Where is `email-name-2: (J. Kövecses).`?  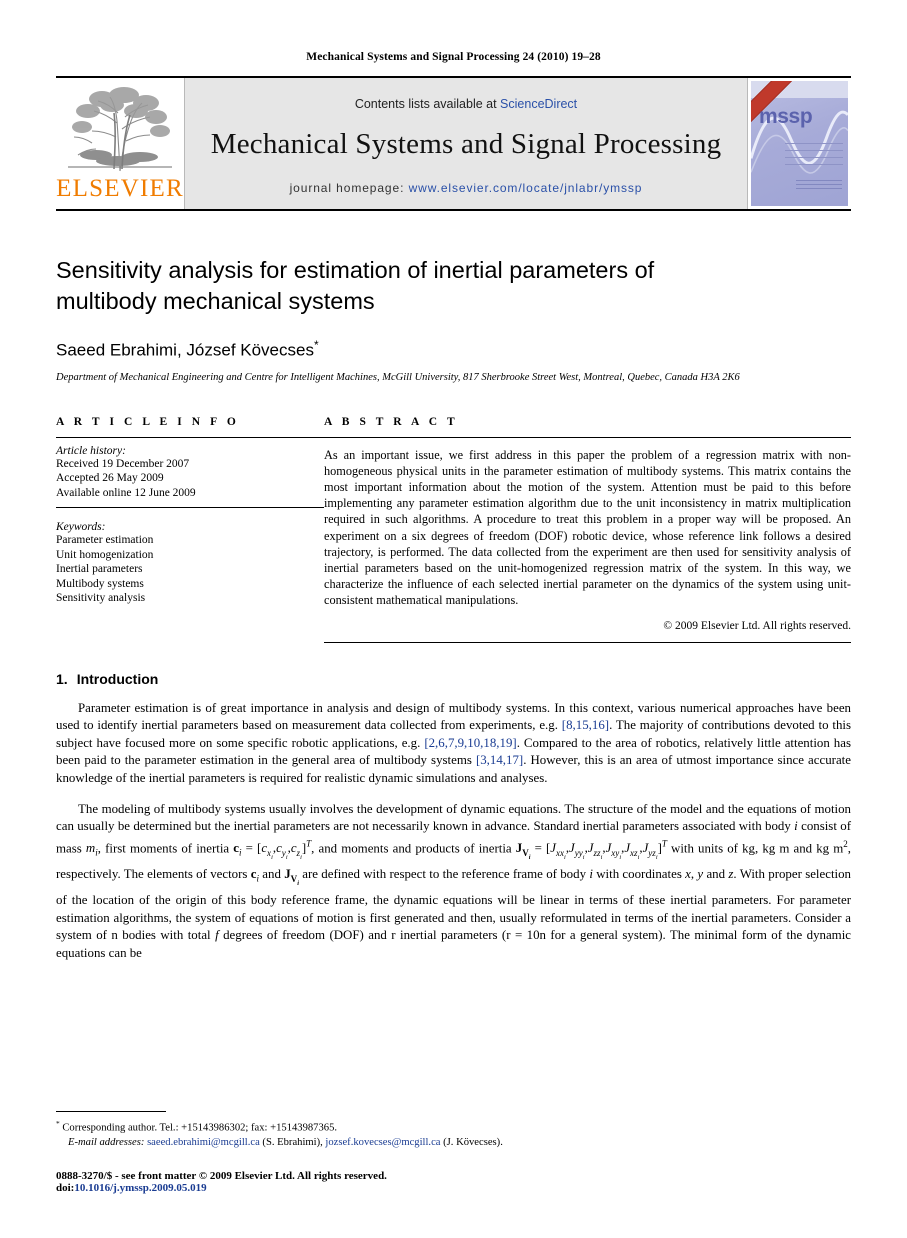
email-name-2: (J. Kövecses). is located at coordinates (471, 1142).